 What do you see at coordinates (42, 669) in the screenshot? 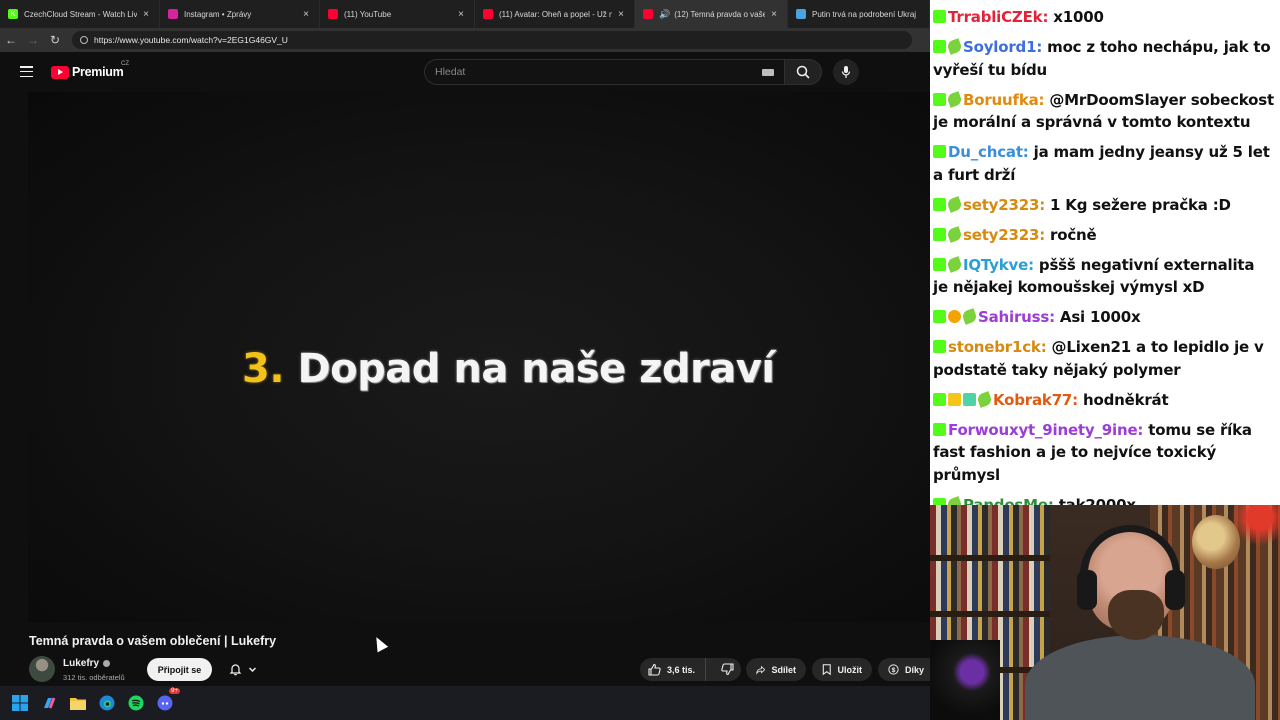
I see `channel-avatar` at bounding box center [42, 669].